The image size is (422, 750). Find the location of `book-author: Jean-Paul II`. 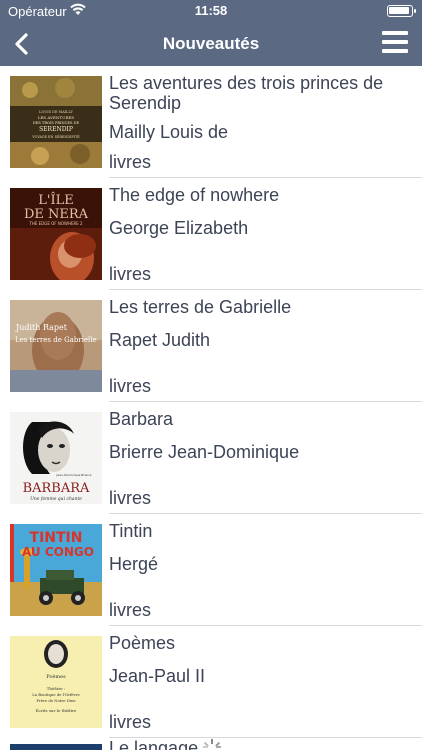

book-author: Jean-Paul II is located at coordinates (157, 676).